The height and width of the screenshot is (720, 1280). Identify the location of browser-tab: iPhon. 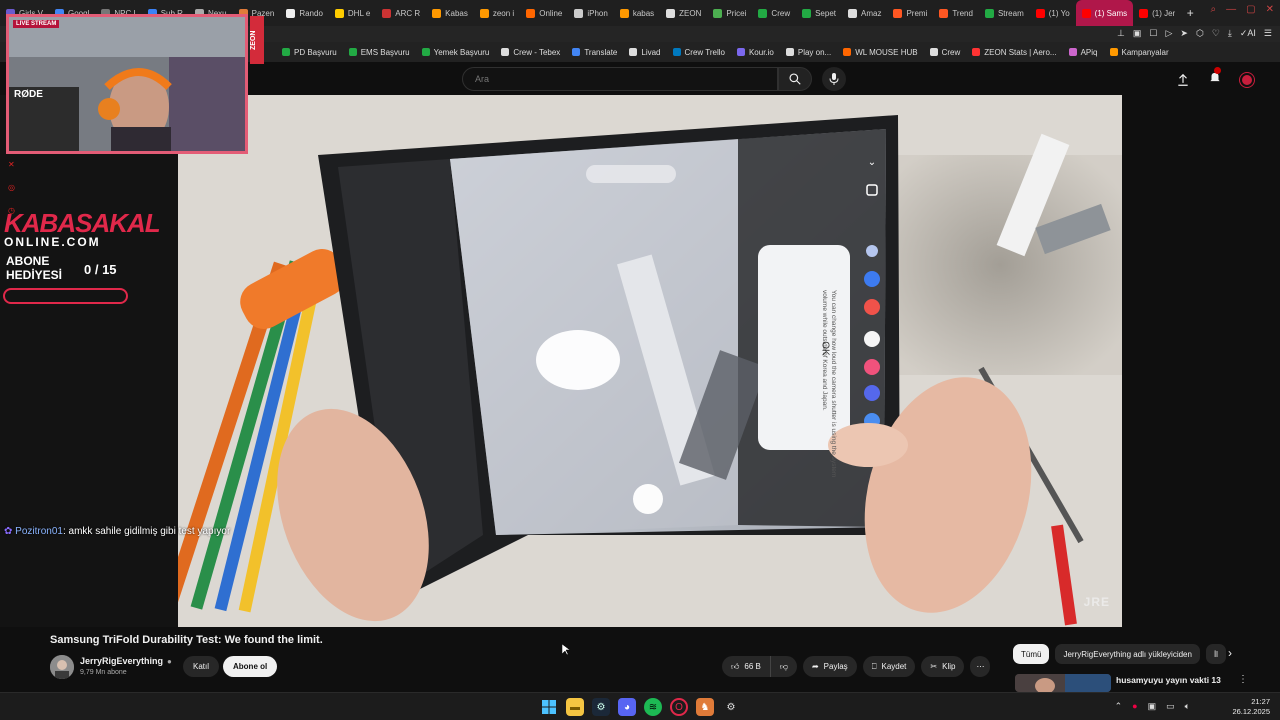
(590, 13).